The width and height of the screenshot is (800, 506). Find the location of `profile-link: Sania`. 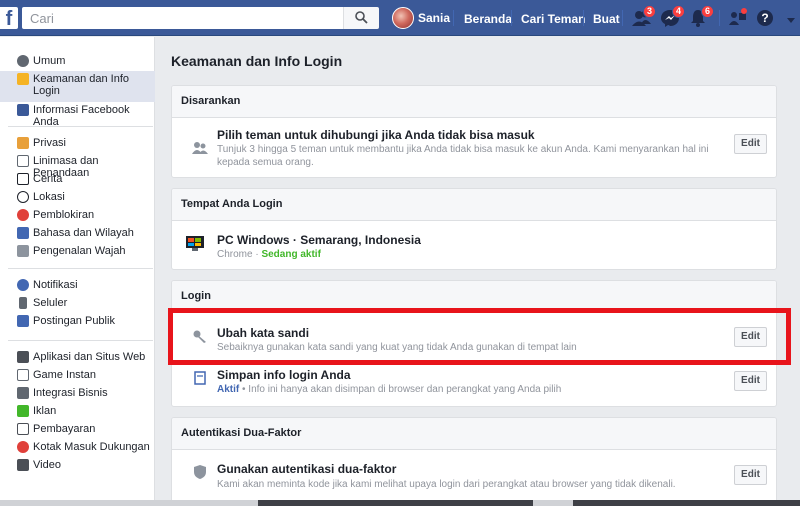

profile-link: Sania is located at coordinates (421, 18).